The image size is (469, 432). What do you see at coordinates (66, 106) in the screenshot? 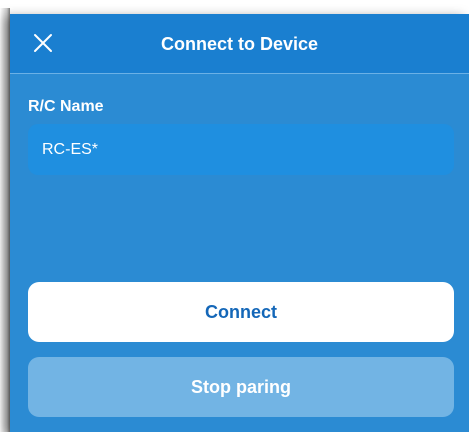
I see `rc-name-label: R/C Name` at bounding box center [66, 106].